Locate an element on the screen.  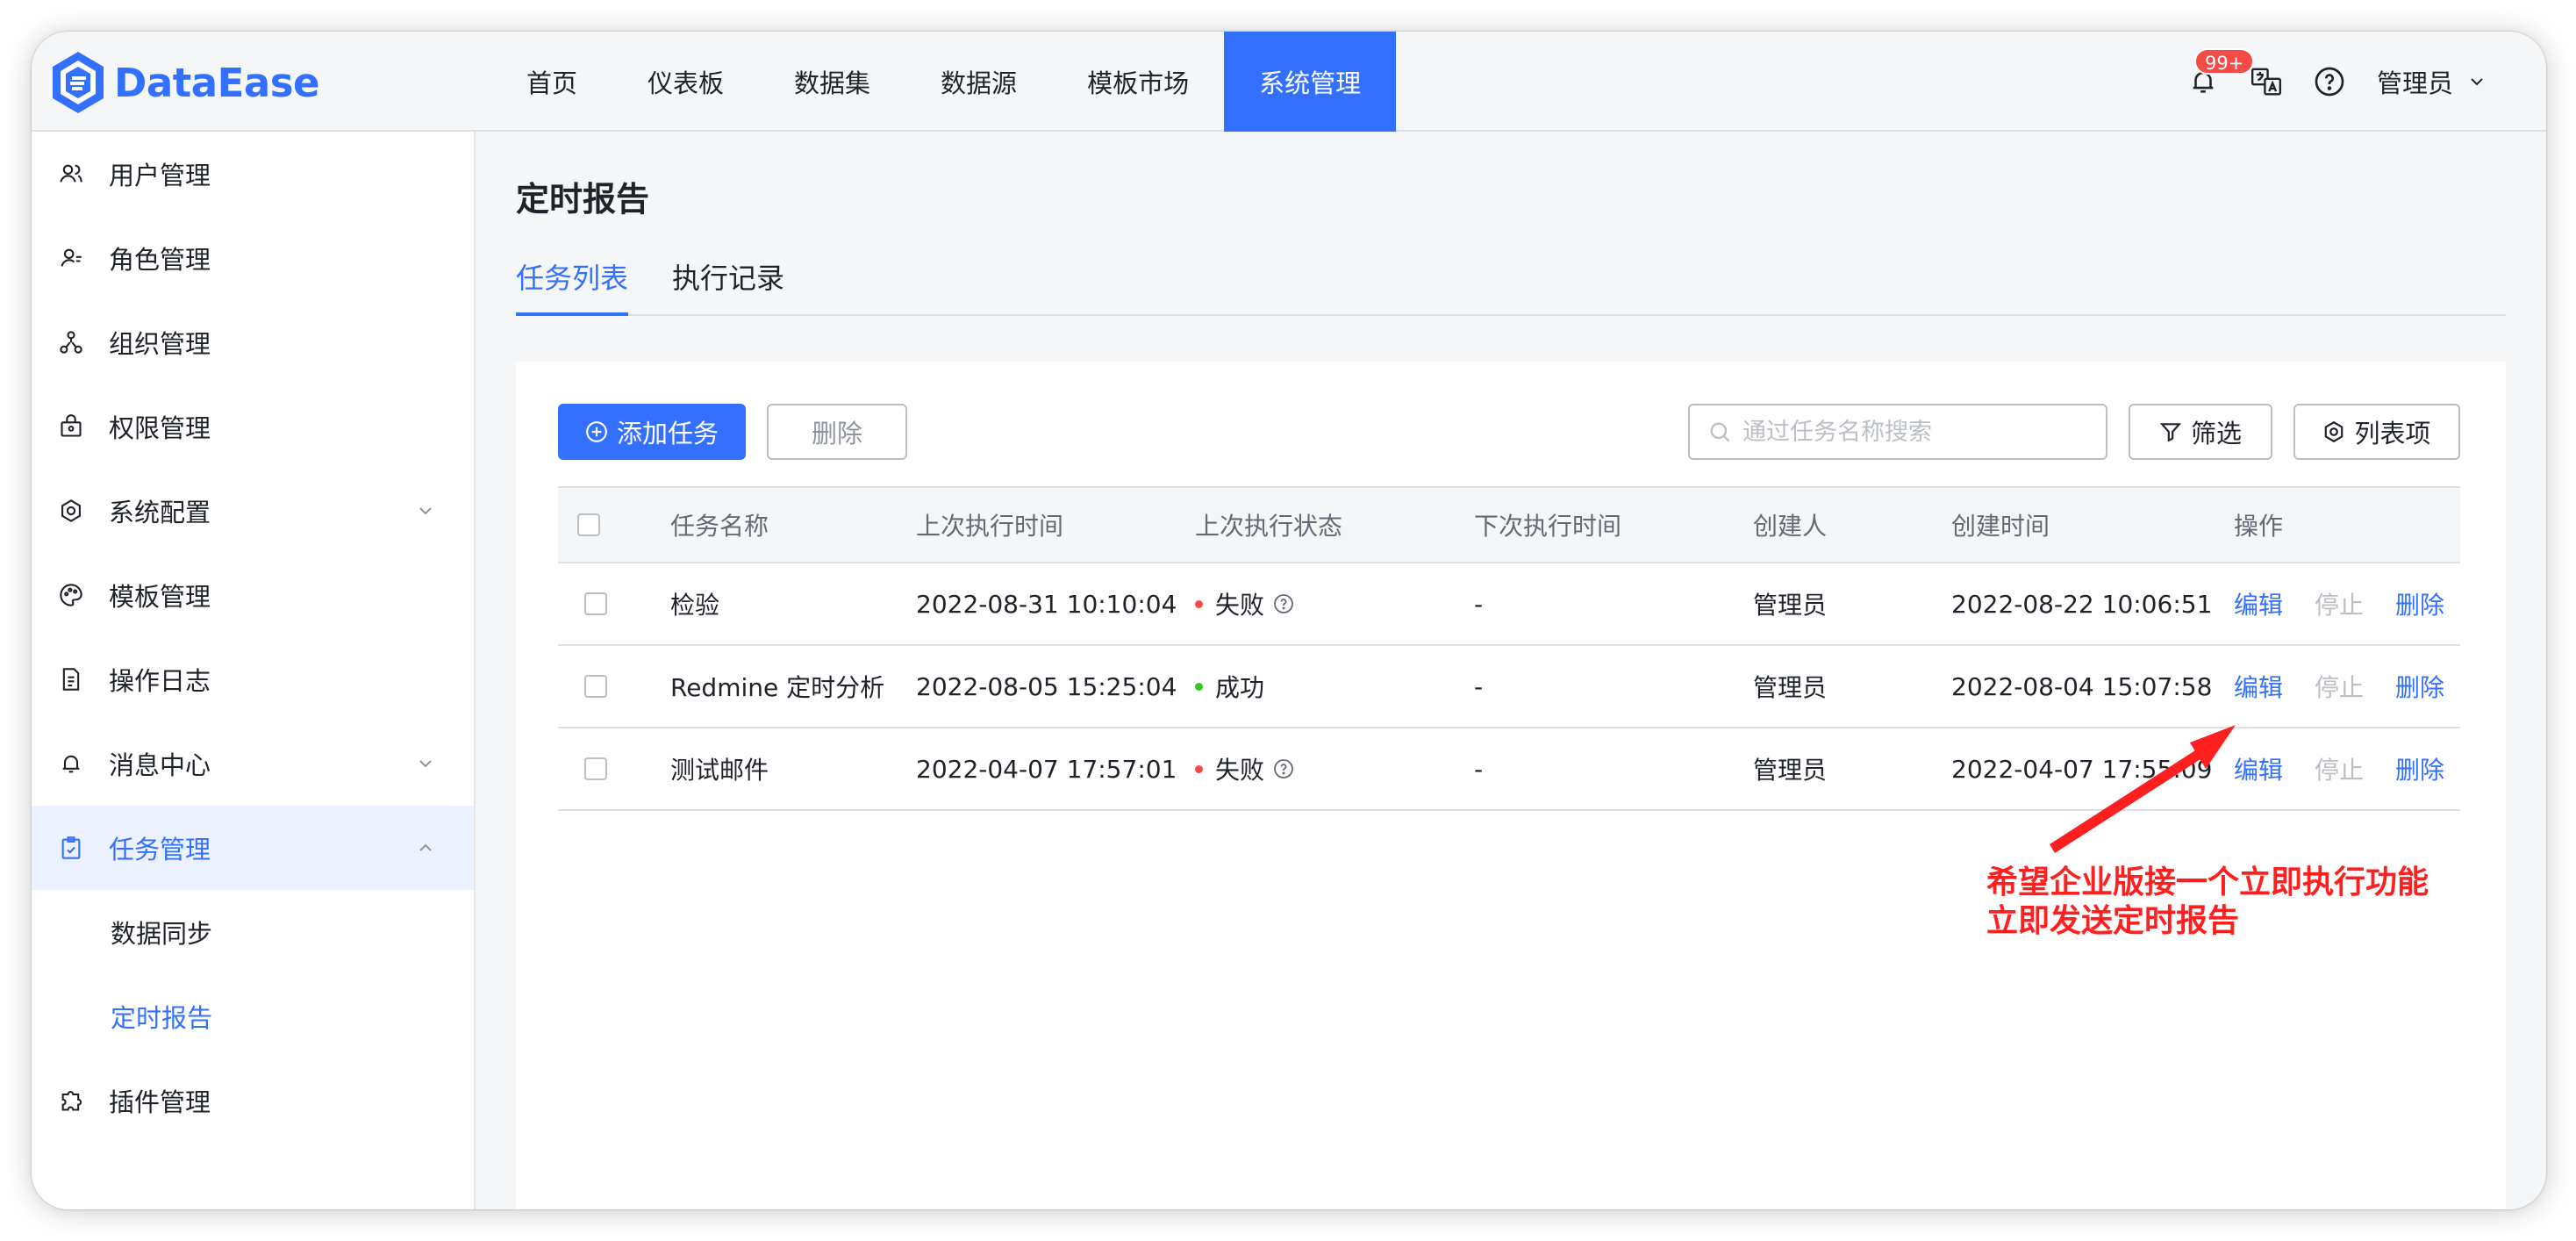
nav-dashboard: 仪表板 is located at coordinates (685, 82).